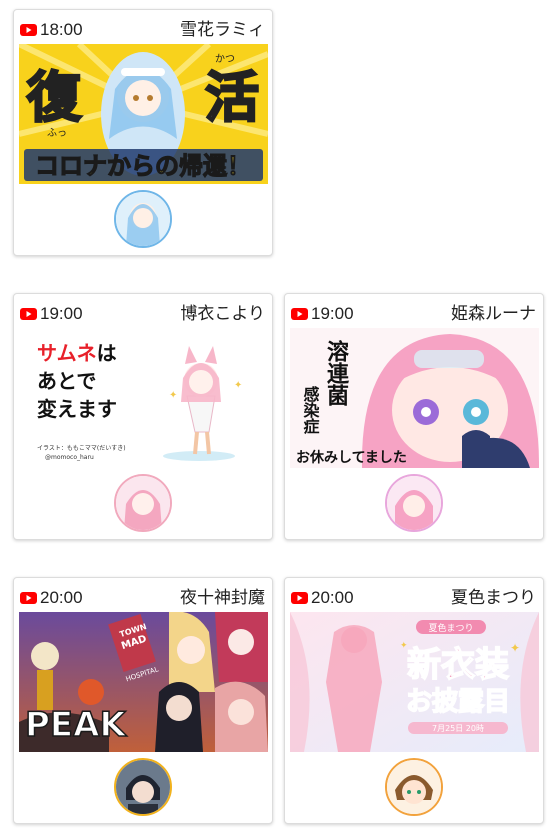 The height and width of the screenshot is (829, 554). Describe the element at coordinates (61, 29) in the screenshot. I see `stream-time: 18:00` at that location.